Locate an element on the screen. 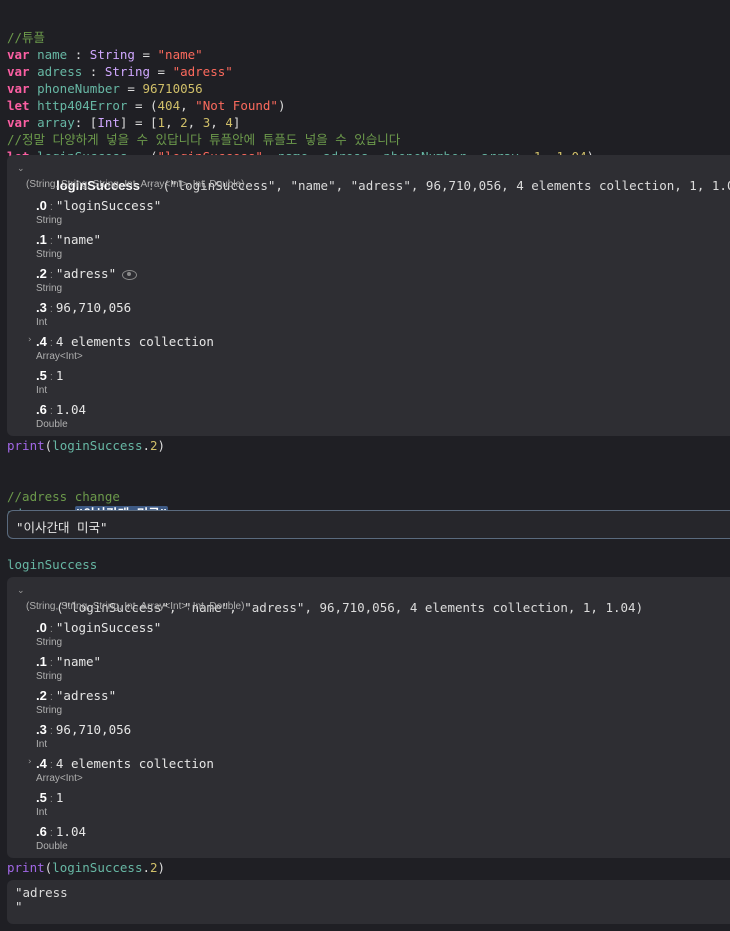 This screenshot has height=931, width=730. code-line-name: var name : String = "name" is located at coordinates (105, 54).